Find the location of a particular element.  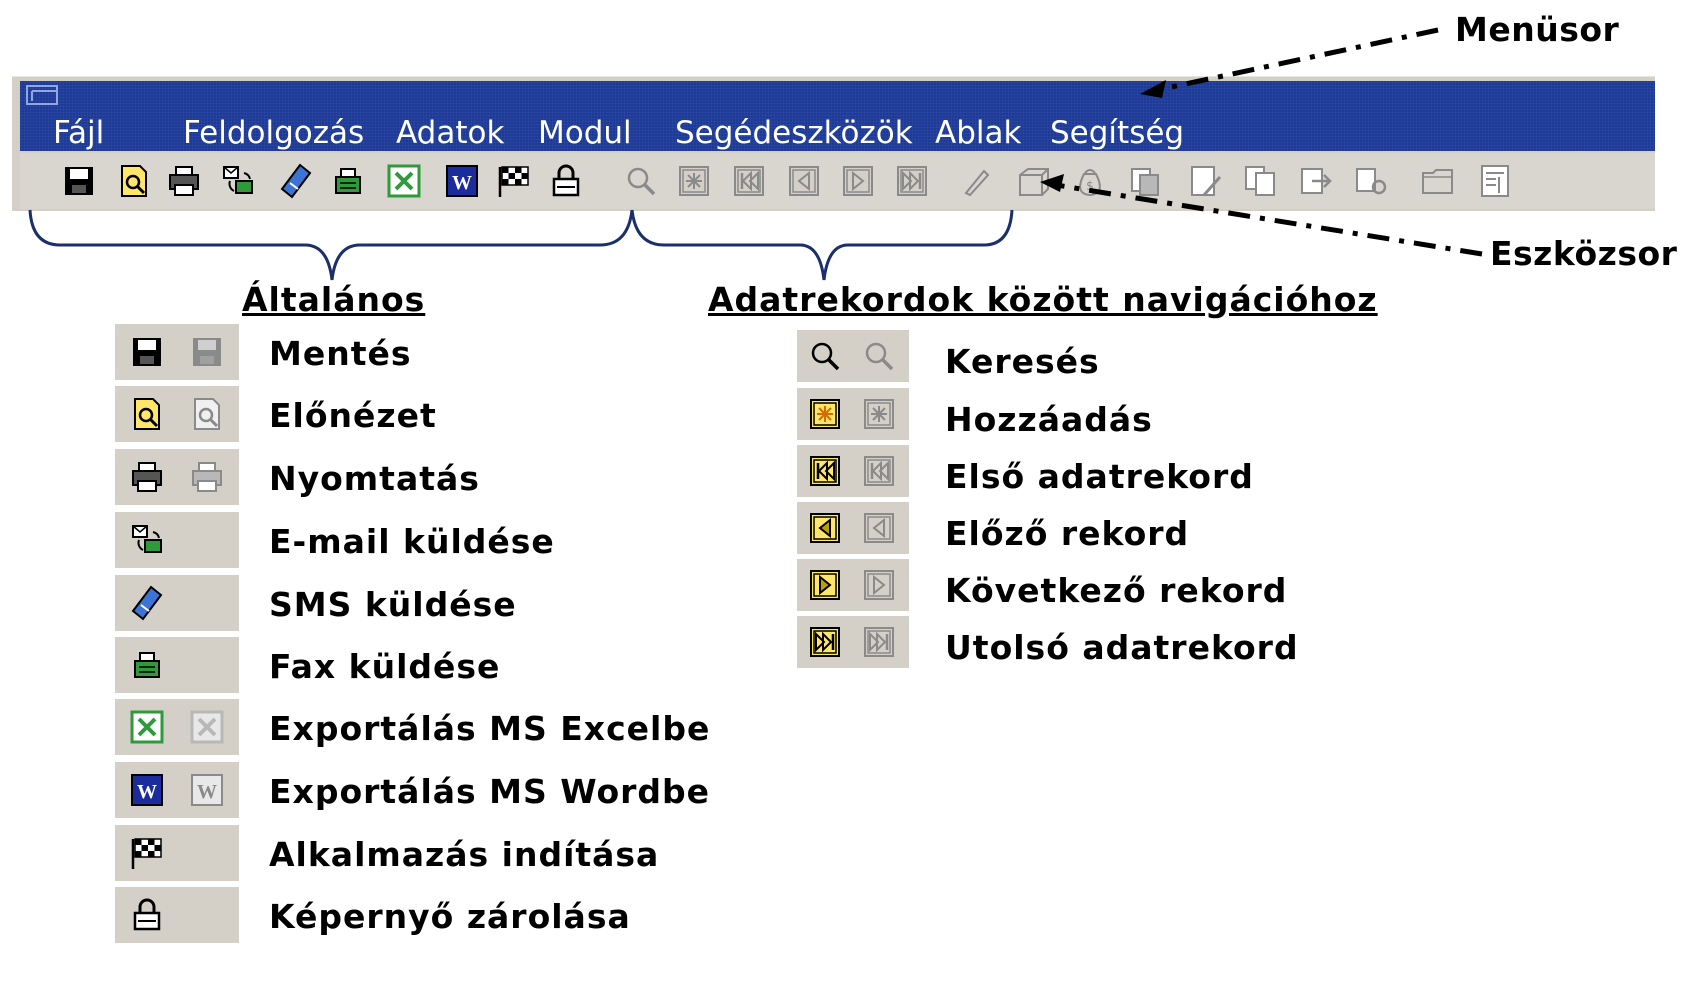

legend-label: Nyomtatás is located at coordinates (374, 478).